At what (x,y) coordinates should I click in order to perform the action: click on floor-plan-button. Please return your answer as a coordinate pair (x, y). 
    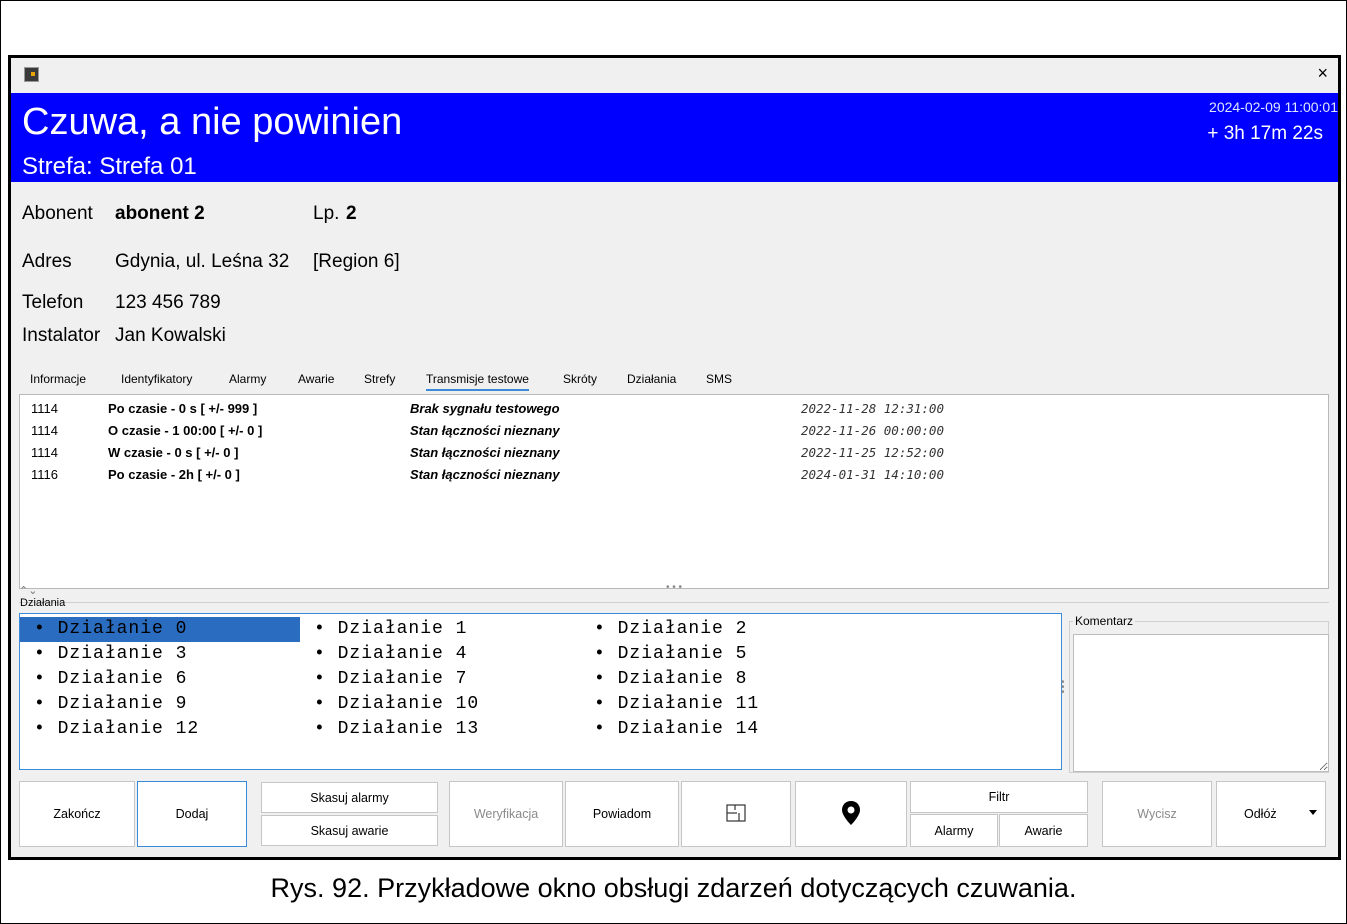
    Looking at the image, I should click on (736, 814).